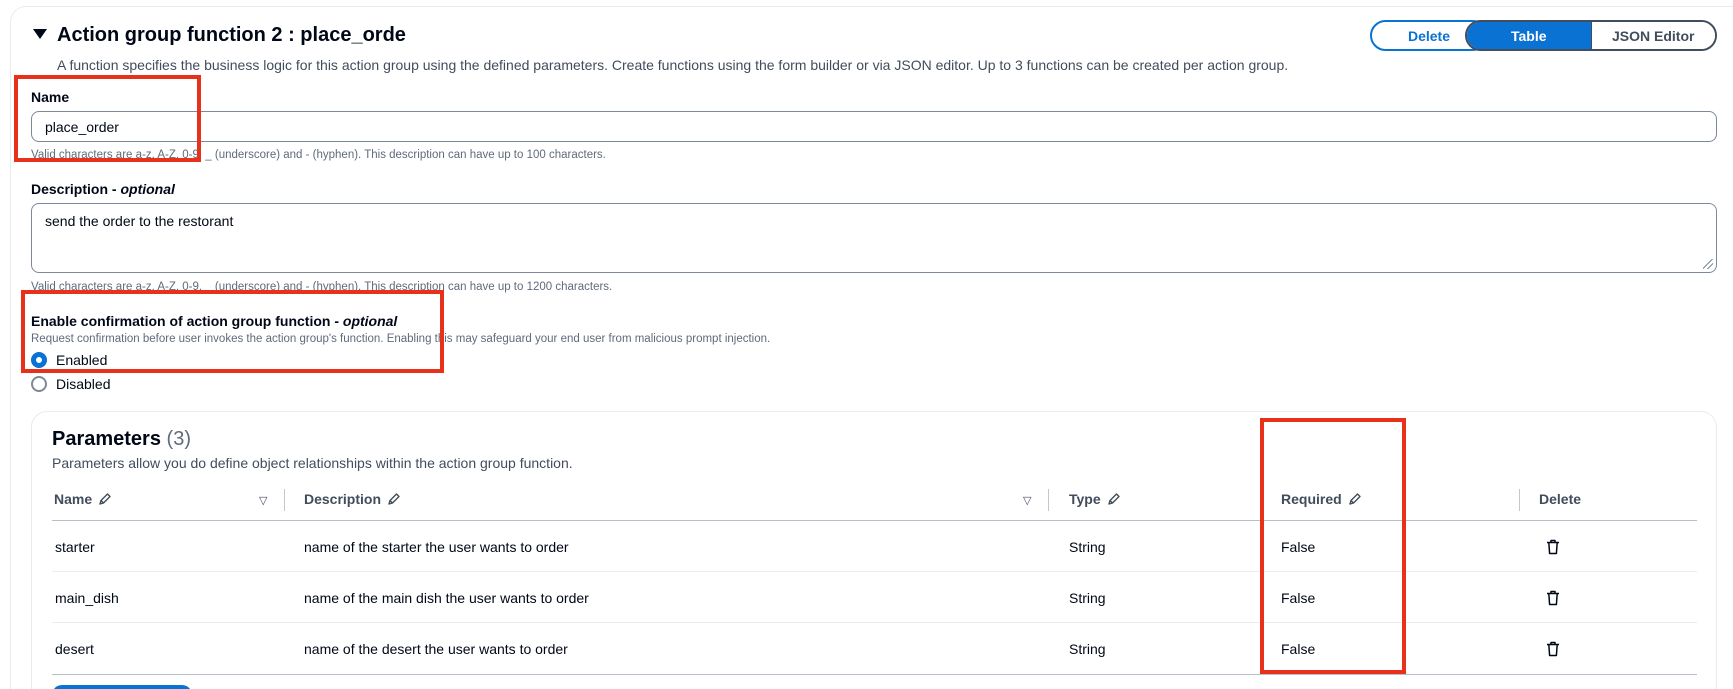 Image resolution: width=1733 pixels, height=689 pixels. What do you see at coordinates (103, 189) in the screenshot?
I see `description-label: Description - optional` at bounding box center [103, 189].